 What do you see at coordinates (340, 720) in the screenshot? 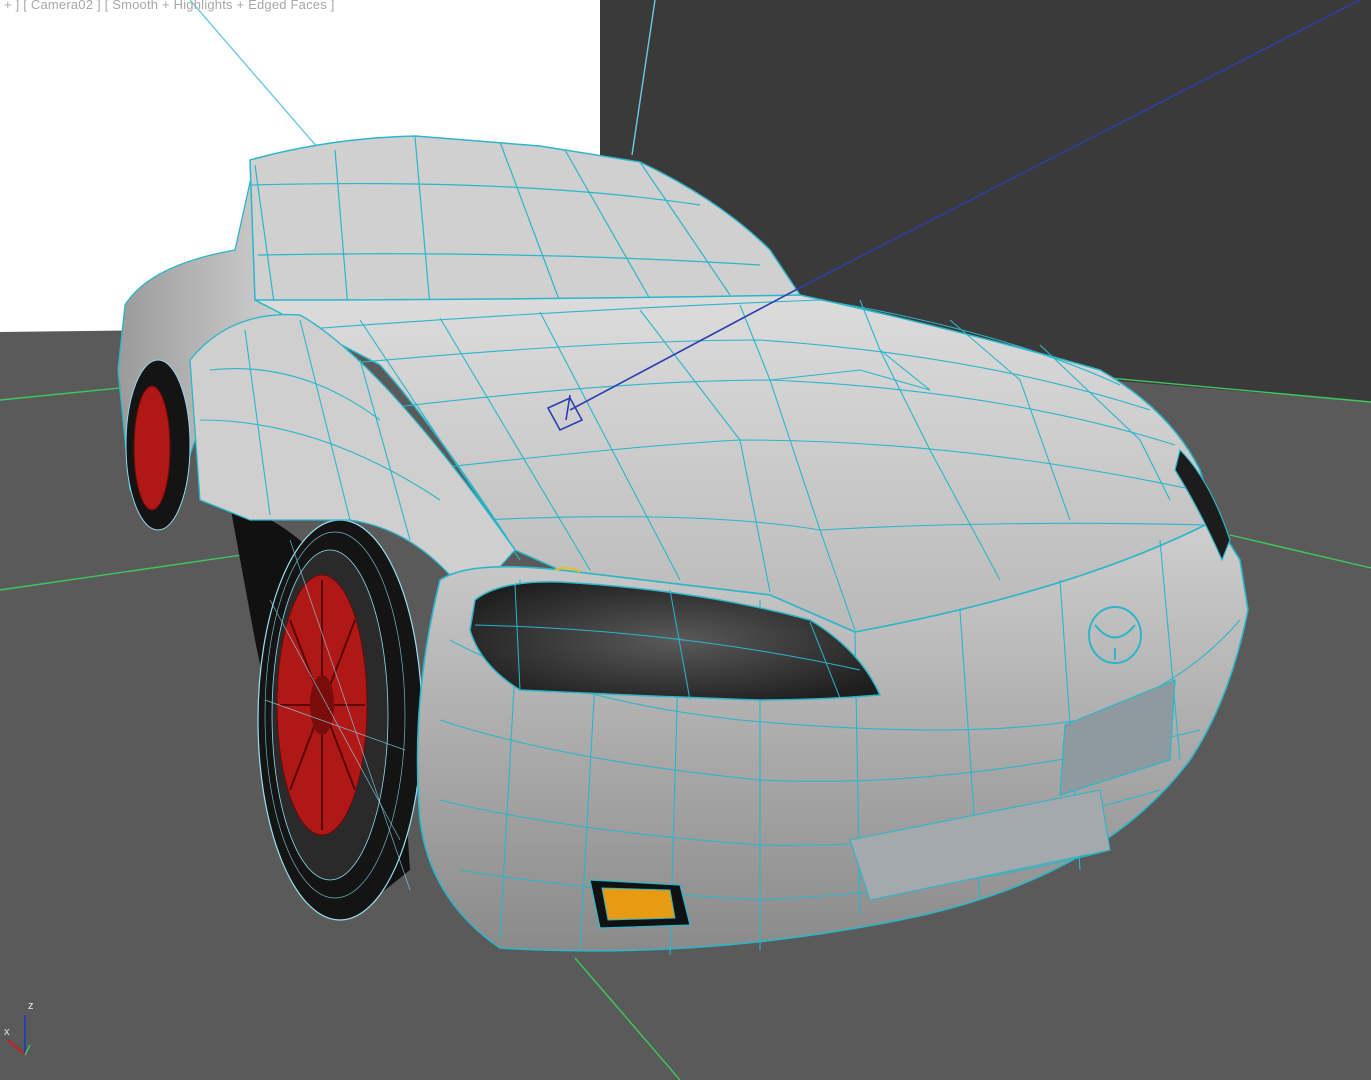
I see `front-wheel` at bounding box center [340, 720].